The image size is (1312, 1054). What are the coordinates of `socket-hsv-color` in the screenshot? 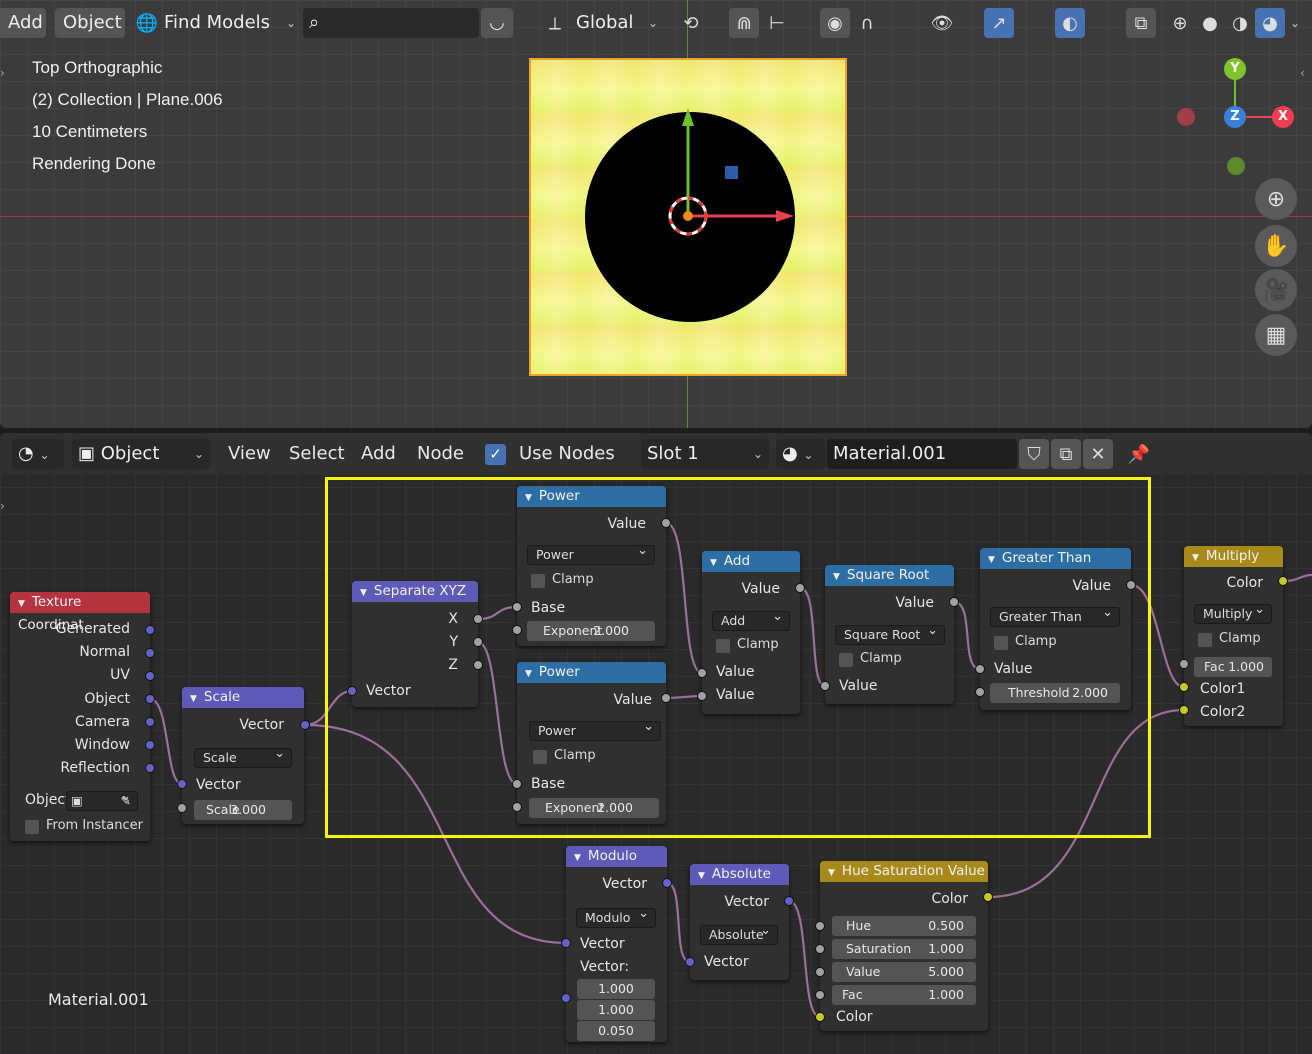 It's located at (820, 1017).